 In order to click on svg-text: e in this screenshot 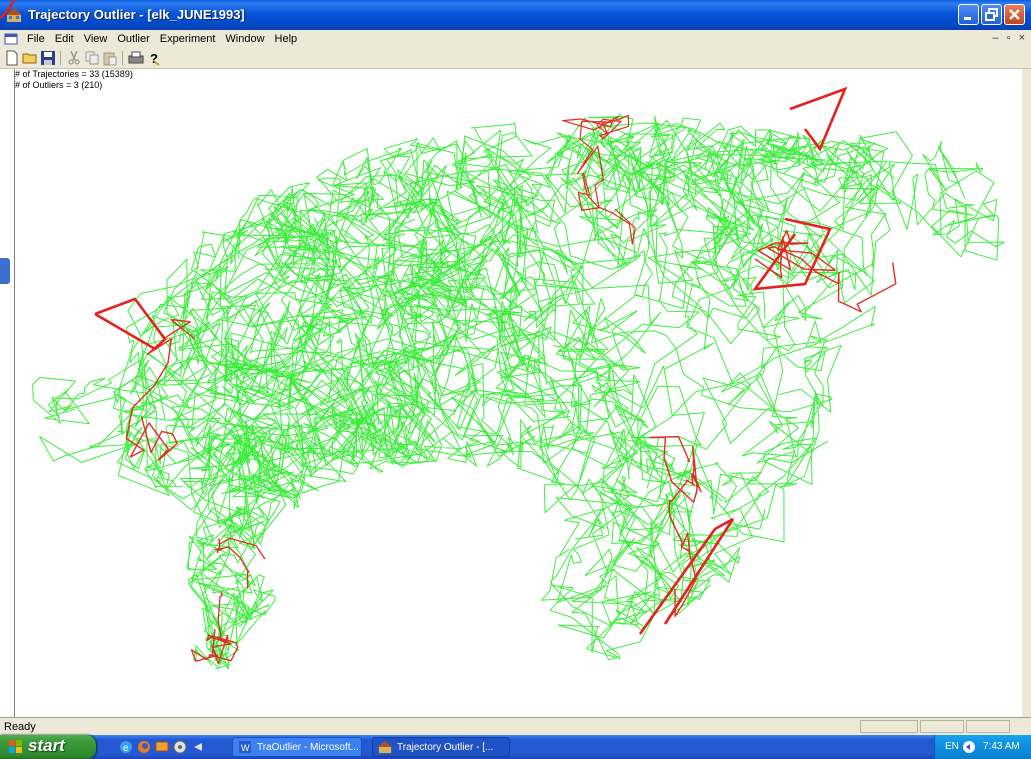, I will do `click(126, 748)`.